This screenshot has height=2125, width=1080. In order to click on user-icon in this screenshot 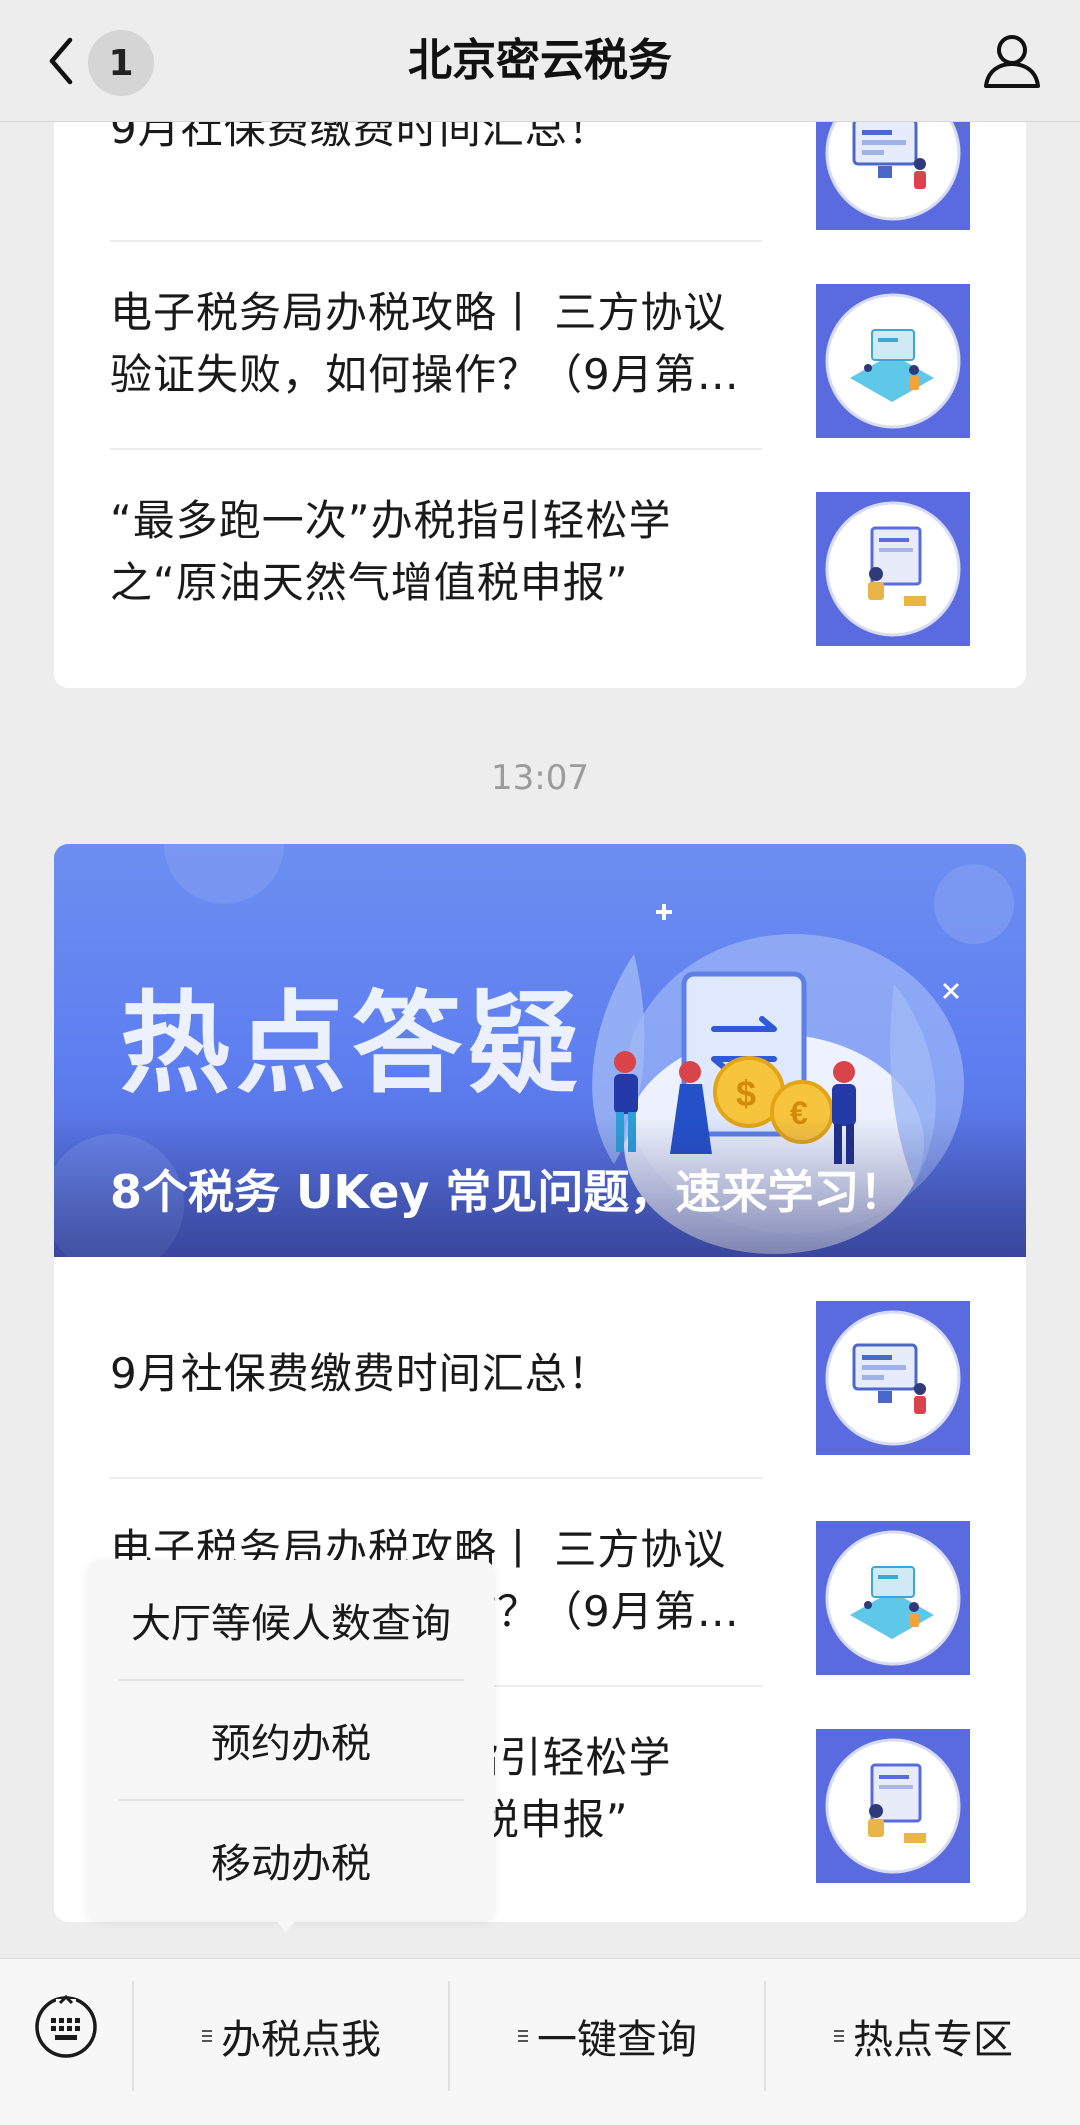, I will do `click(1012, 61)`.